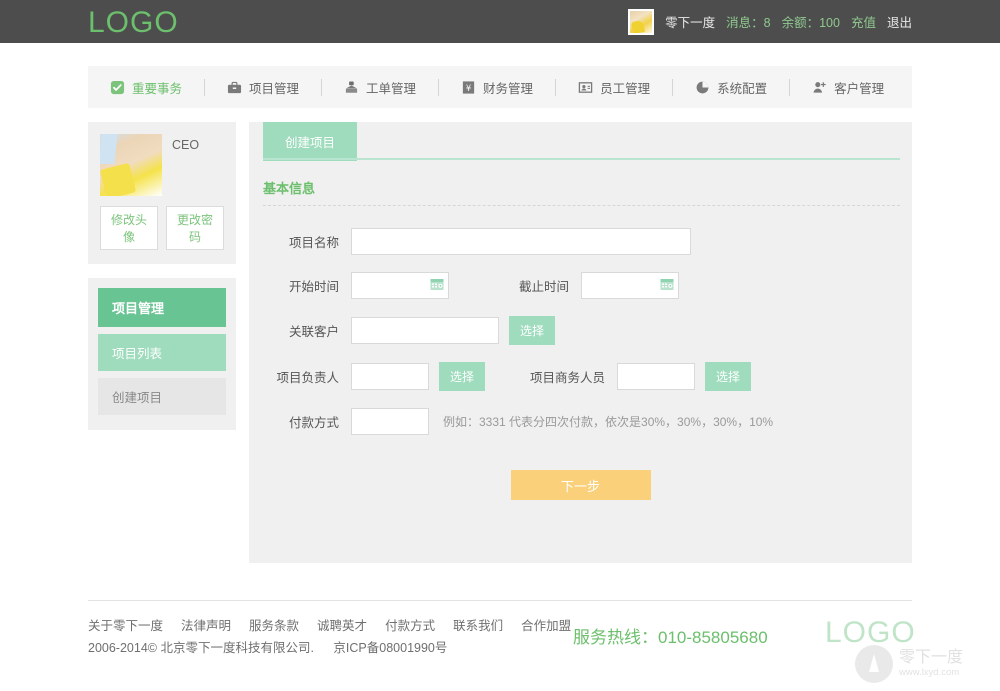 This screenshot has width=1000, height=691. What do you see at coordinates (307, 378) in the screenshot?
I see `project-owner-label: 项目负责人` at bounding box center [307, 378].